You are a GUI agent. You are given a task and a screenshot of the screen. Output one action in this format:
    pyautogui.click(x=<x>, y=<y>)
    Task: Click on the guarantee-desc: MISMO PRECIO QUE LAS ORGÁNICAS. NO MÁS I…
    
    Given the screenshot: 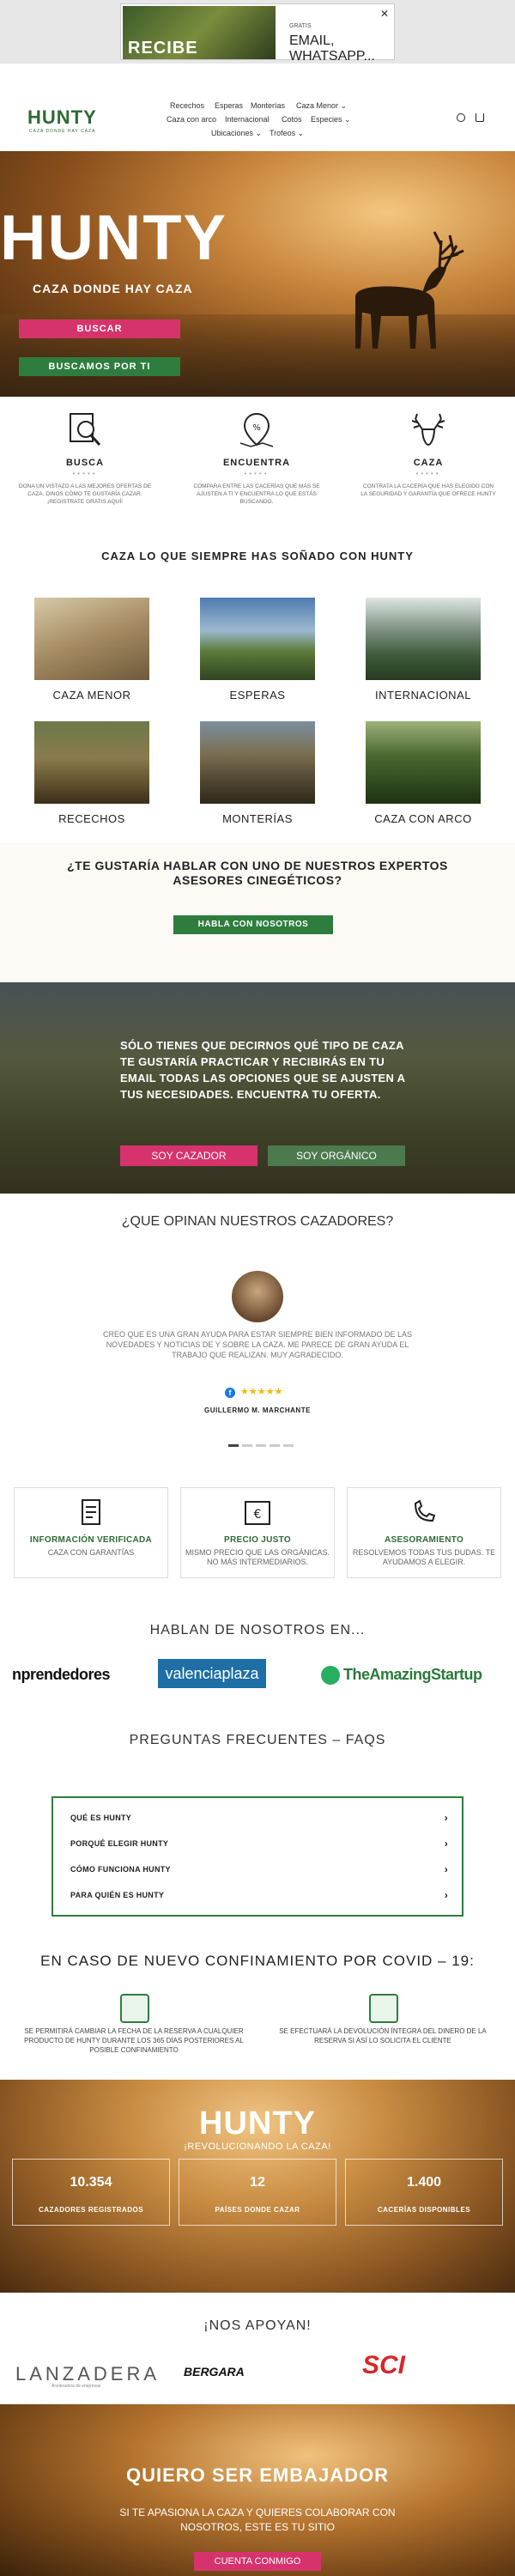 What is the action you would take?
    pyautogui.click(x=257, y=1557)
    